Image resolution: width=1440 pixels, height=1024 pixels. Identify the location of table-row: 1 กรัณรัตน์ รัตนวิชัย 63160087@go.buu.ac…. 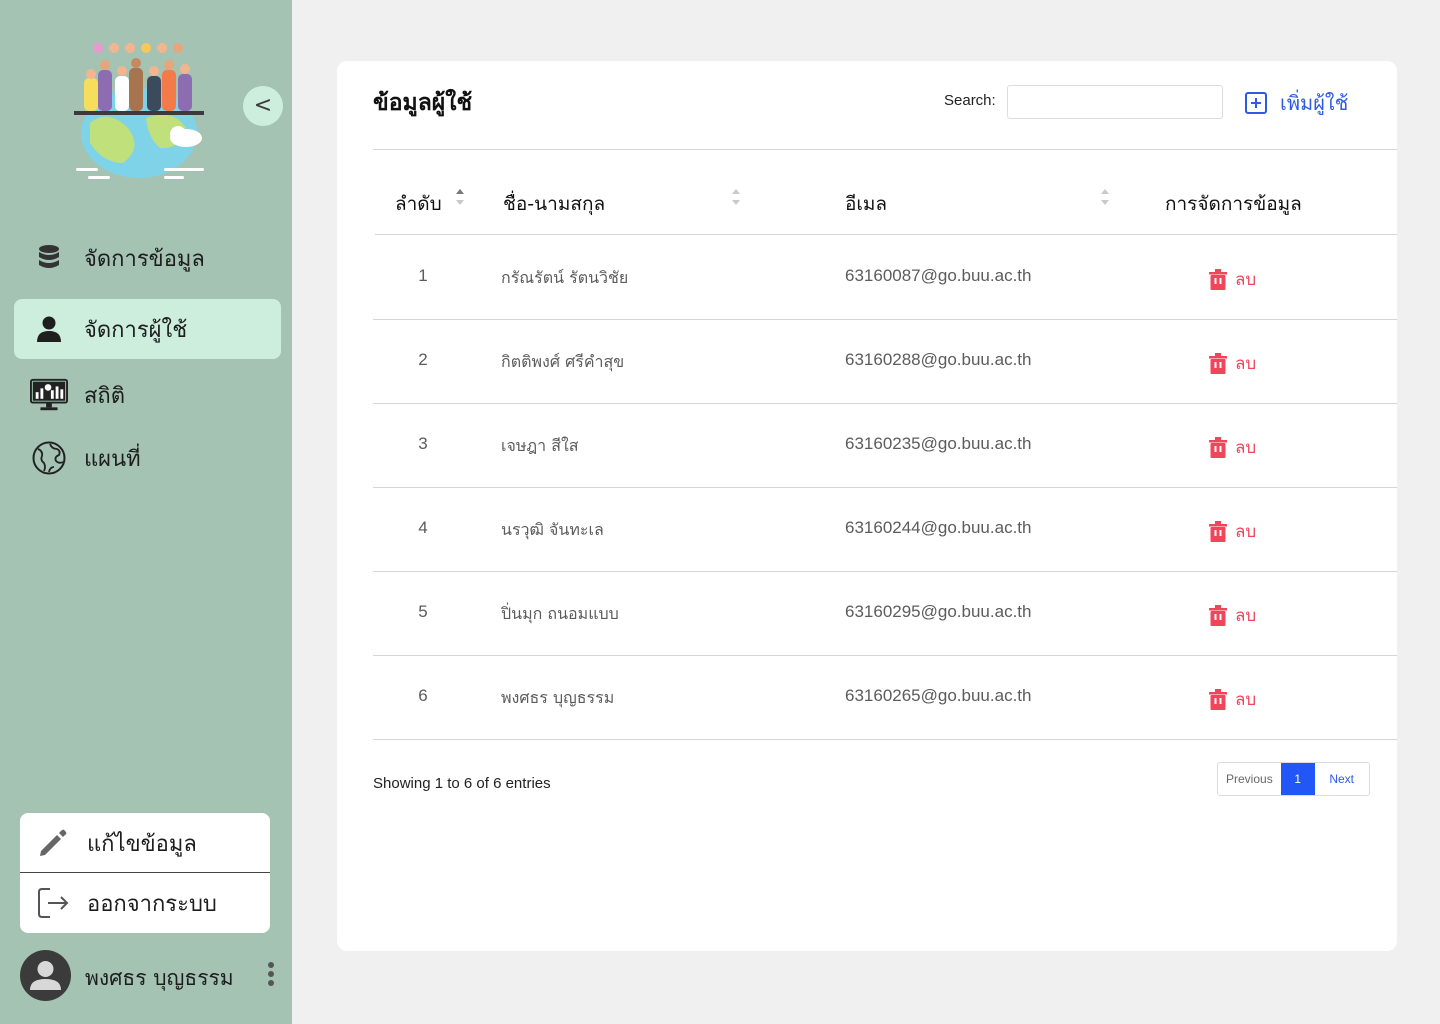
(885, 278).